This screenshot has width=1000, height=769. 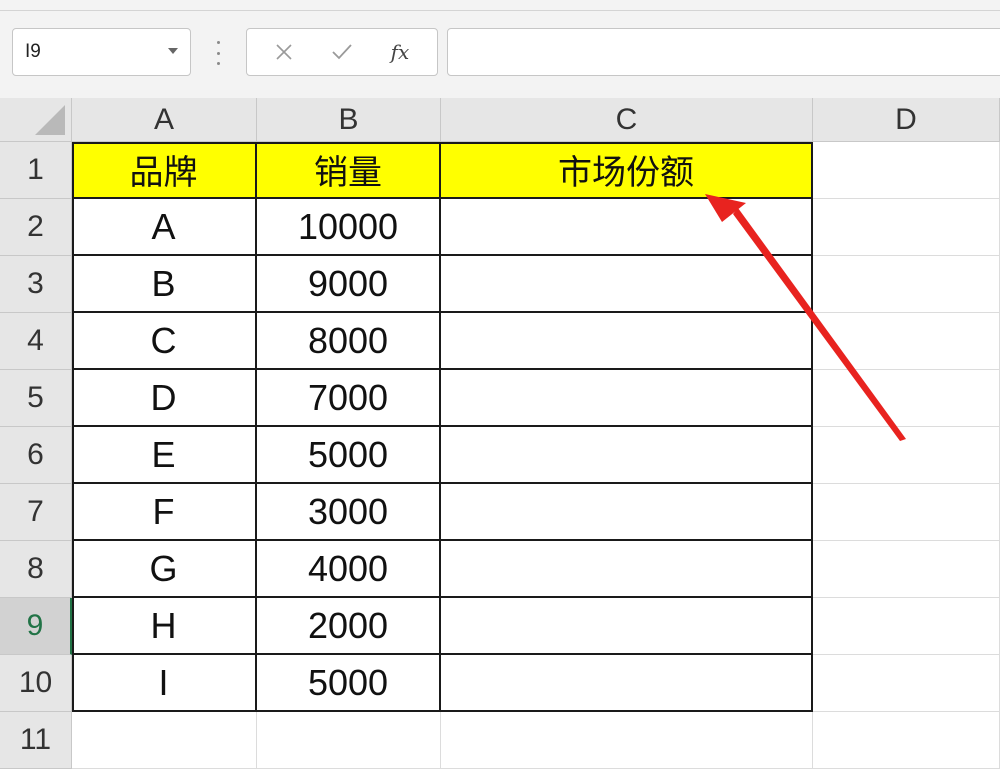 I want to click on more-options-icon, so click(x=218, y=53).